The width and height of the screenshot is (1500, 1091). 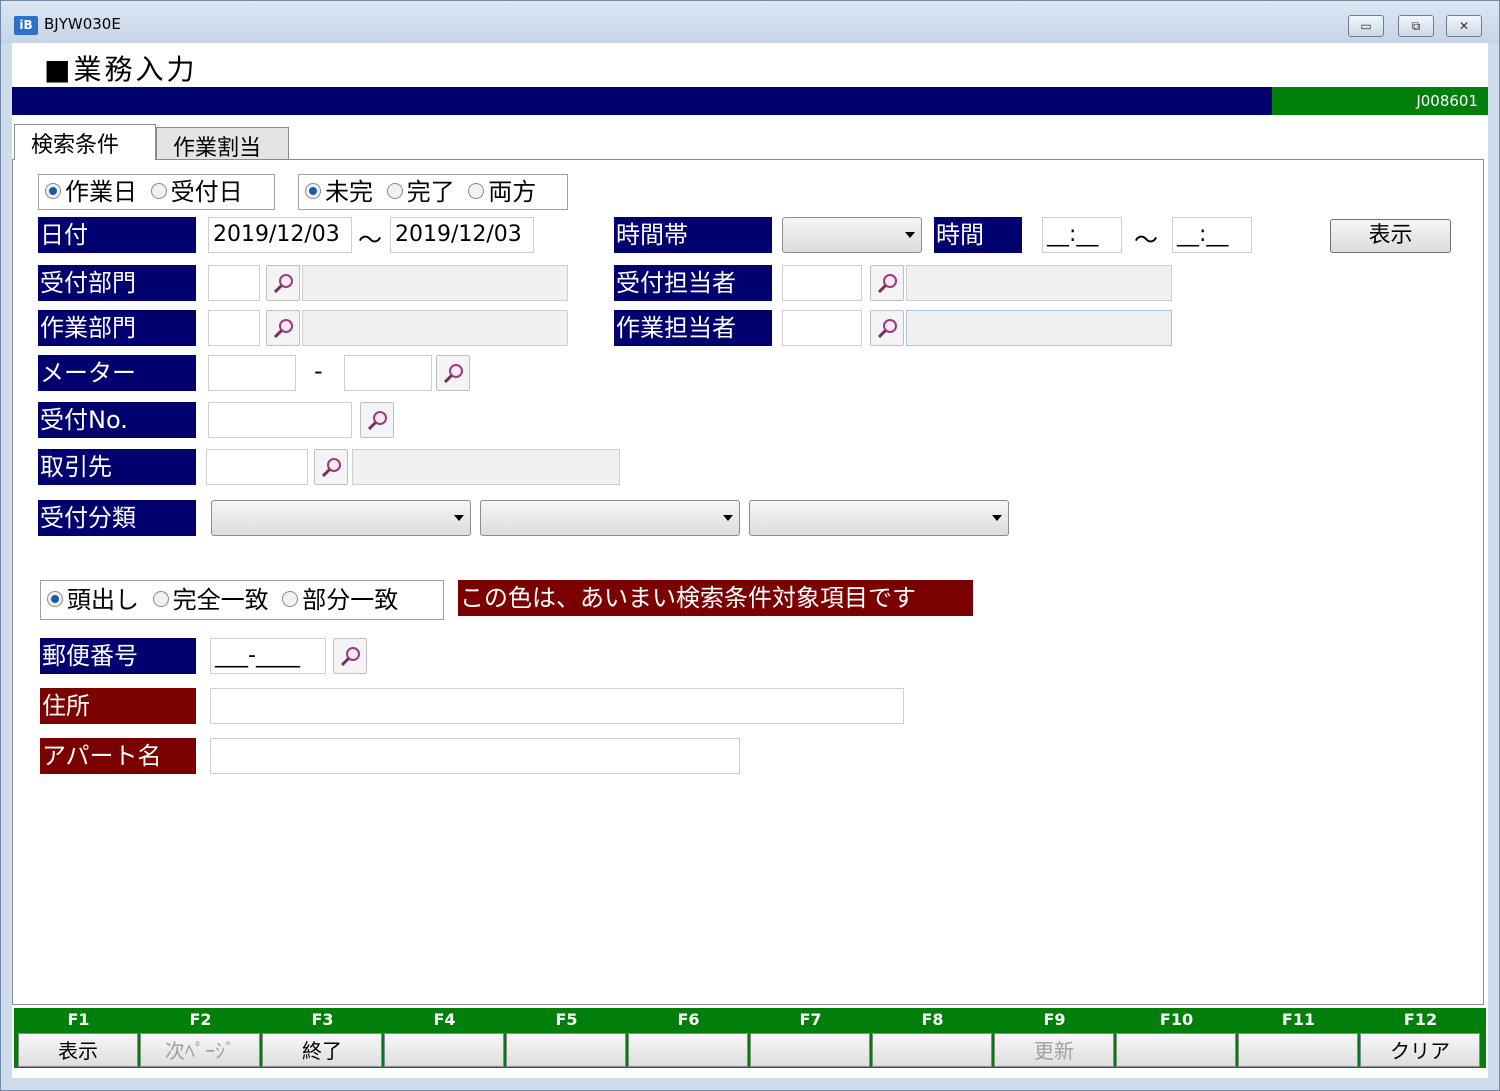 I want to click on tab-search-conditions: 検索条件, so click(x=85, y=142).